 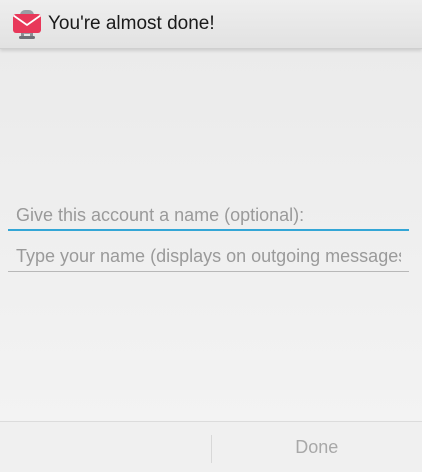 I want to click on screen-title: You're almost done!, so click(x=131, y=24).